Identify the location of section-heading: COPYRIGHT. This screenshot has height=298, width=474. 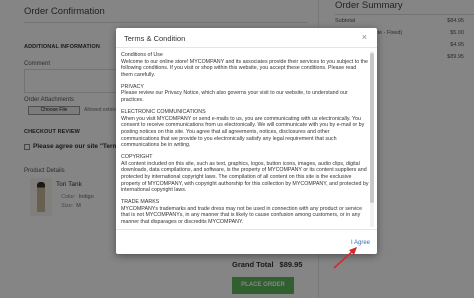
(137, 157).